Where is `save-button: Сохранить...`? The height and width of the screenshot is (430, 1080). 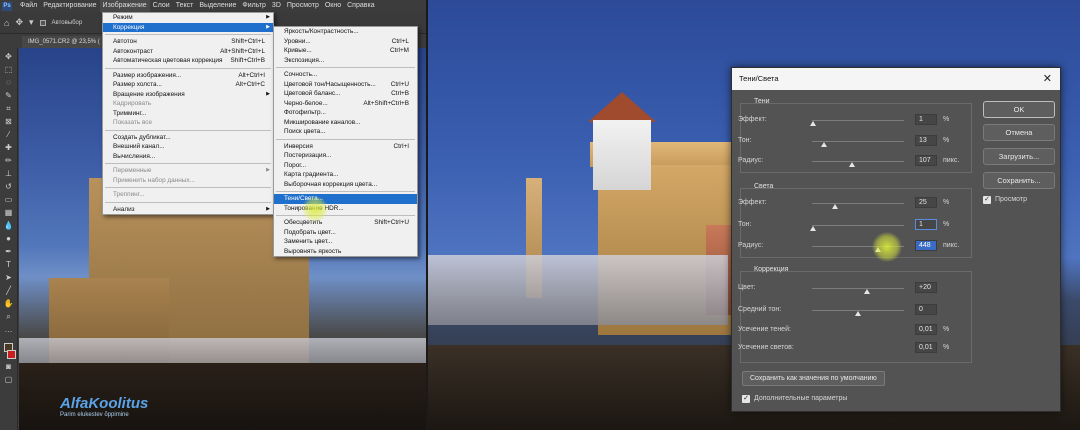 save-button: Сохранить... is located at coordinates (1019, 180).